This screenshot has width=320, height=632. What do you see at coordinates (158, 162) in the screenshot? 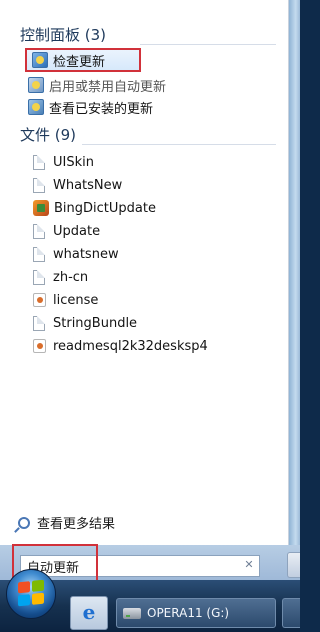
I see `file-result-uiskin: UISkin` at bounding box center [158, 162].